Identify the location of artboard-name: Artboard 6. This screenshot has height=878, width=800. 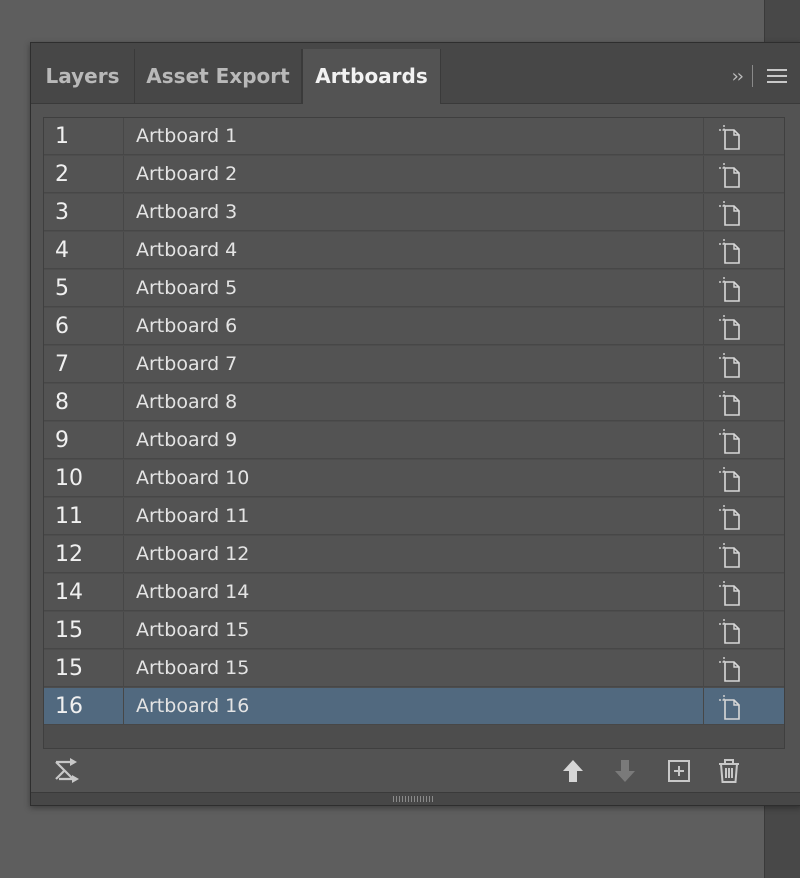
(414, 326).